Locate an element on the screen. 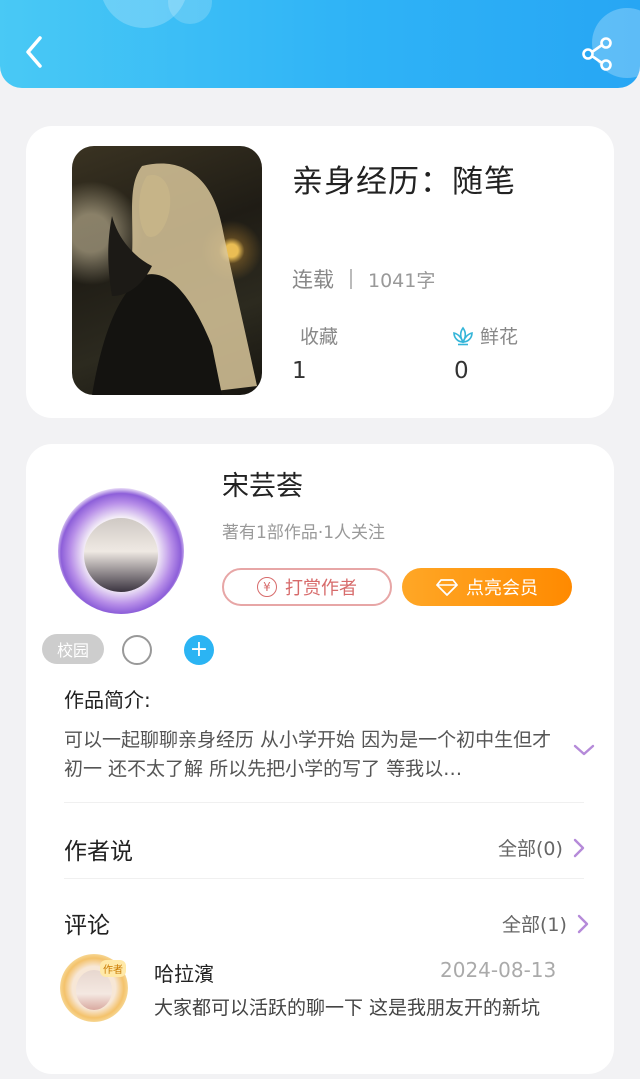  share-icon is located at coordinates (597, 54).